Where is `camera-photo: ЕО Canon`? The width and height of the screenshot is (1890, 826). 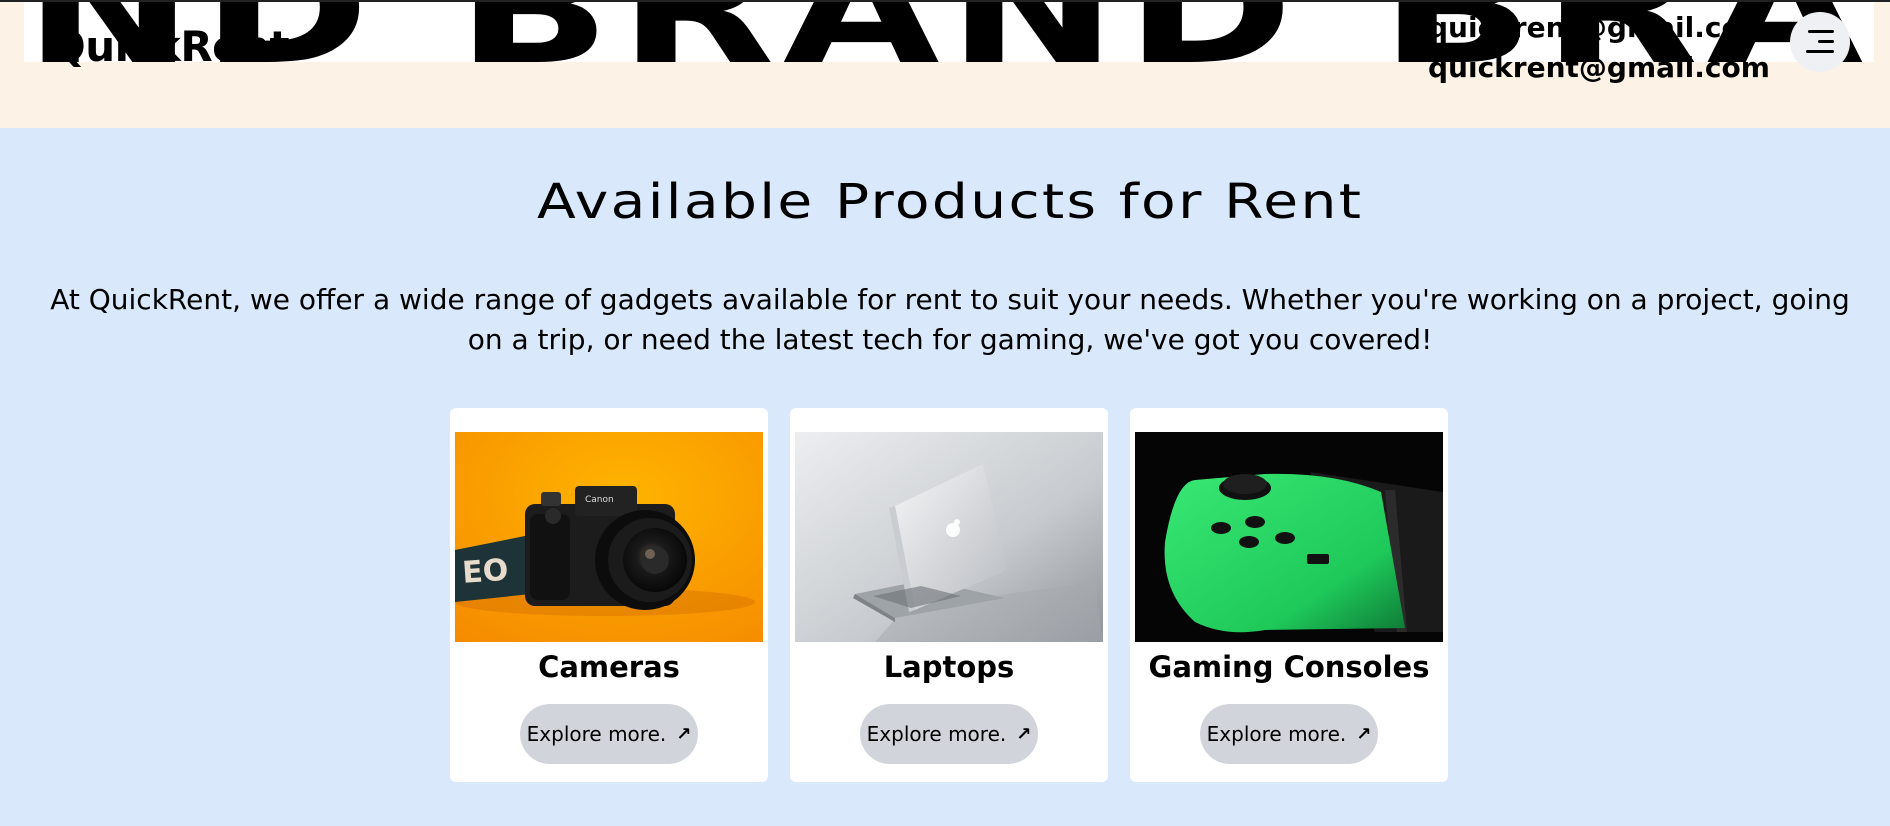
camera-photo: ЕО Canon is located at coordinates (609, 537).